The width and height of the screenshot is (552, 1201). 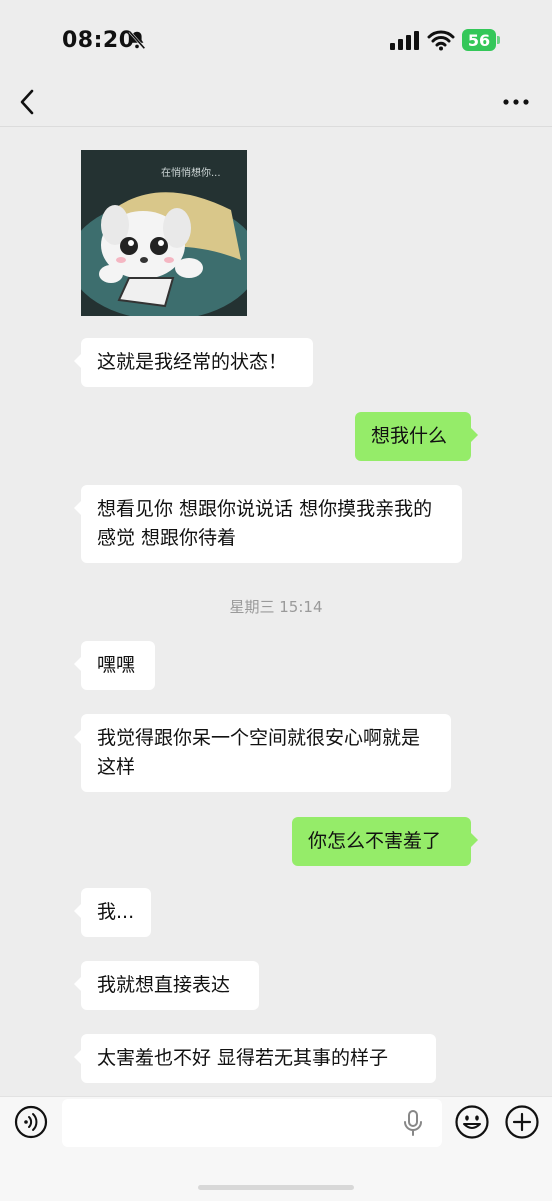 What do you see at coordinates (516, 104) in the screenshot?
I see `more-dots-icon` at bounding box center [516, 104].